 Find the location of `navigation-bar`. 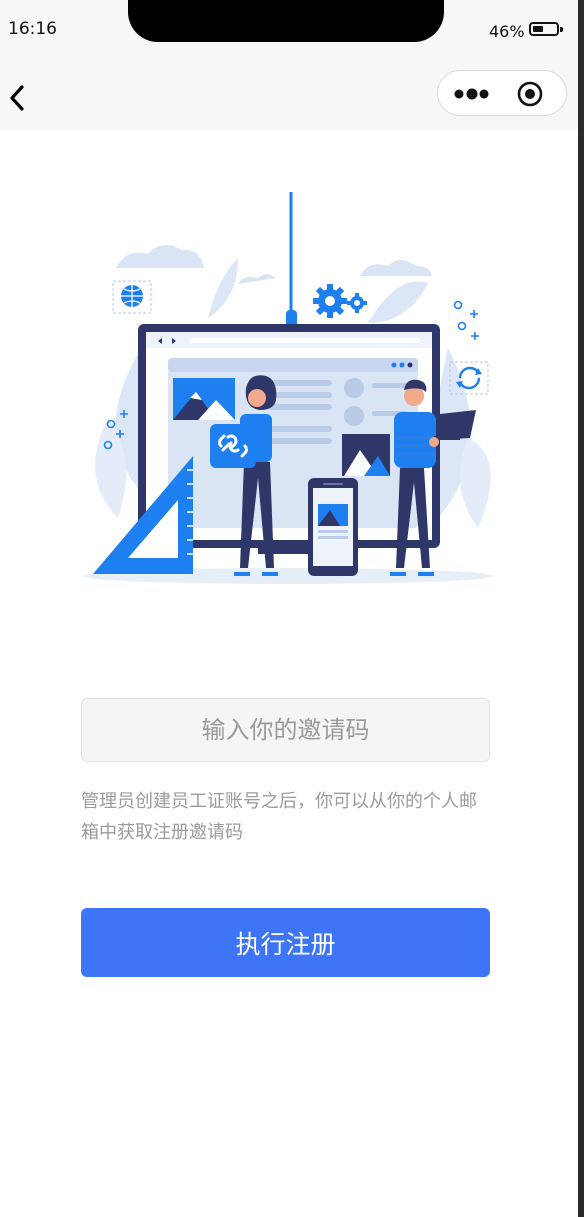

navigation-bar is located at coordinates (289, 95).